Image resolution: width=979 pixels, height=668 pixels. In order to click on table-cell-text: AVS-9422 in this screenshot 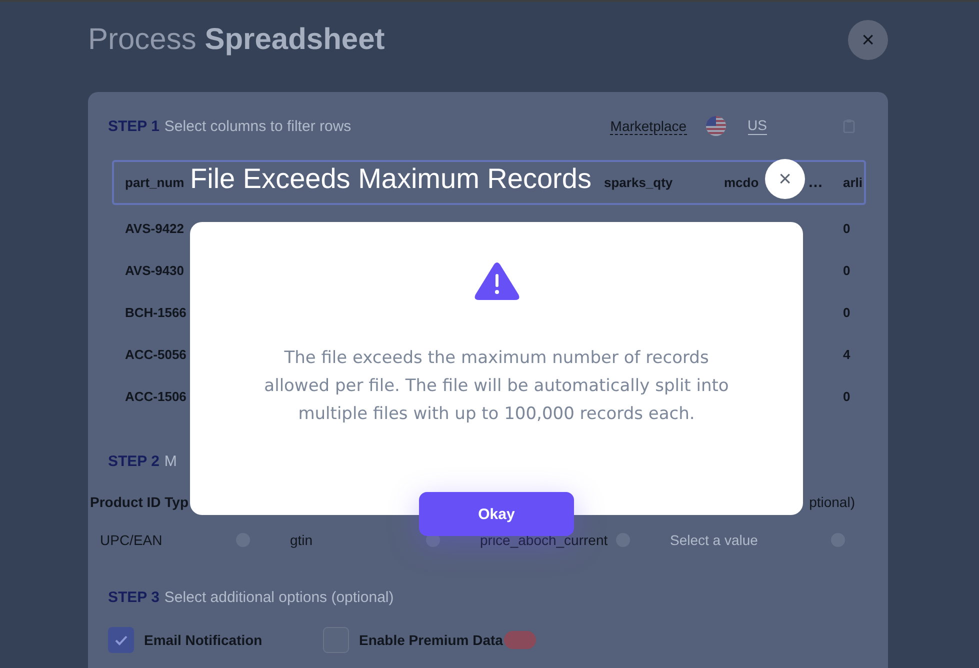, I will do `click(155, 228)`.